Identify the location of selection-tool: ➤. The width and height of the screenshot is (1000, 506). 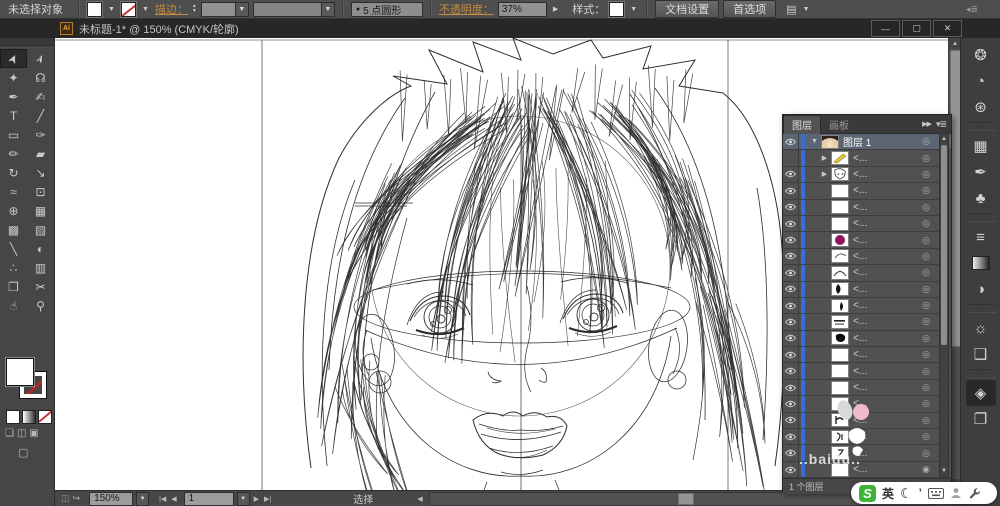
(13, 58).